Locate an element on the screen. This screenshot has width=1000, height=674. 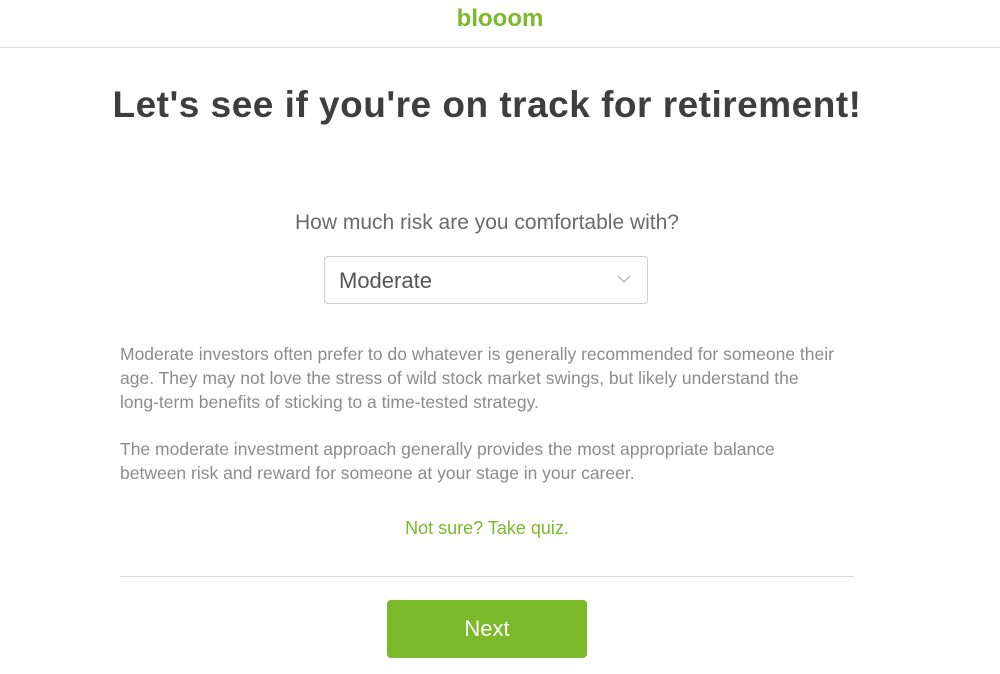
take-quiz-link: Not sure? Take quiz. is located at coordinates (487, 528).